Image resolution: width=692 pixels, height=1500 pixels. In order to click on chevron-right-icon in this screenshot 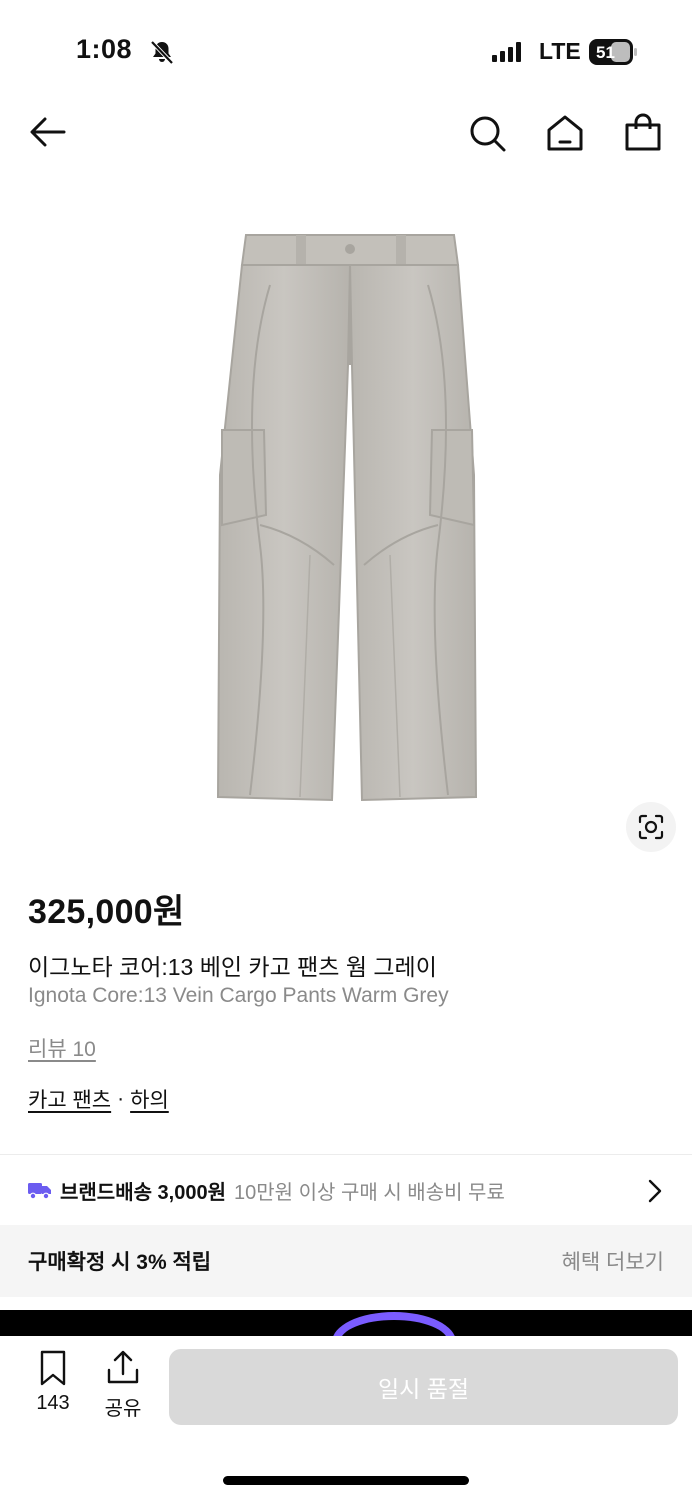, I will do `click(655, 1191)`.